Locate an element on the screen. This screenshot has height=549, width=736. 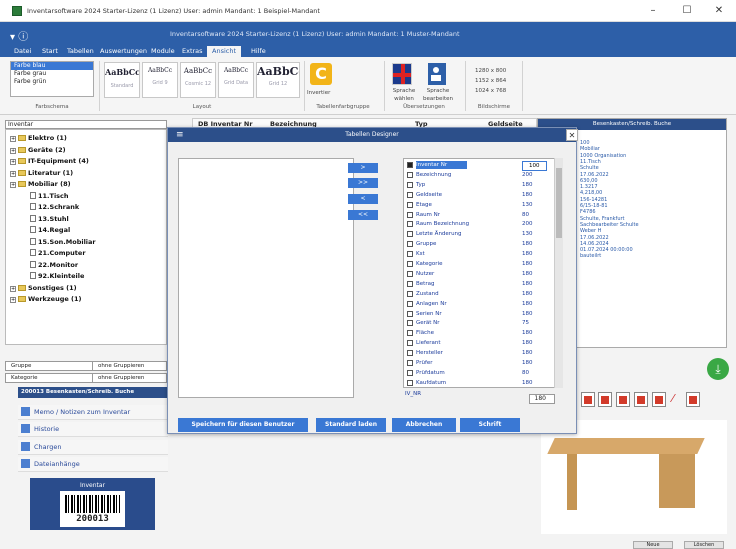
color-scheme-item: Farbe grau is located at coordinates (52, 74).